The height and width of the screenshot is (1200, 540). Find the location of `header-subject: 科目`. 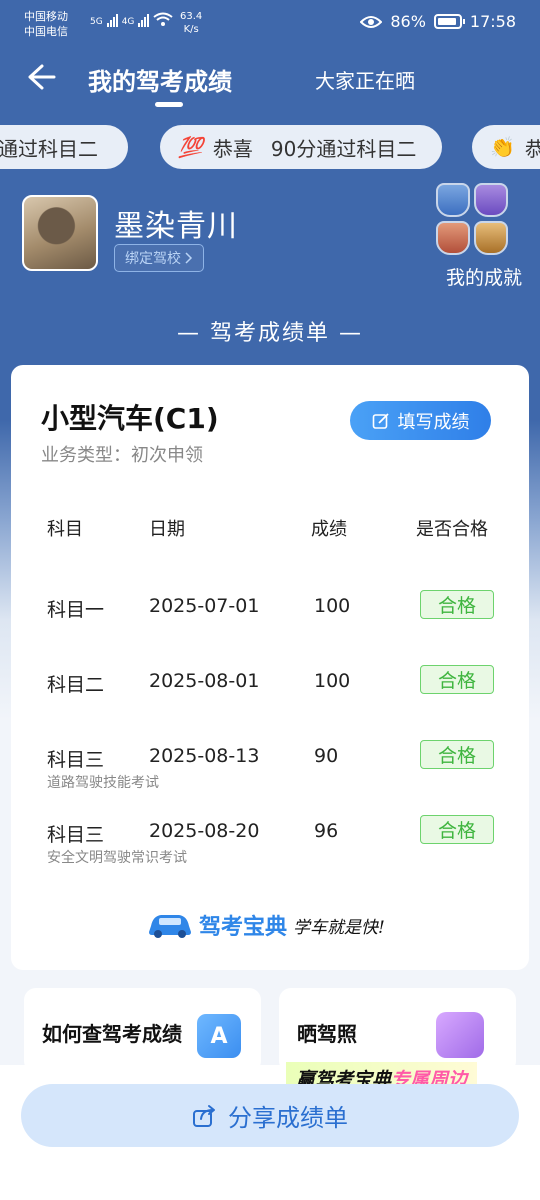

header-subject: 科目 is located at coordinates (65, 529).